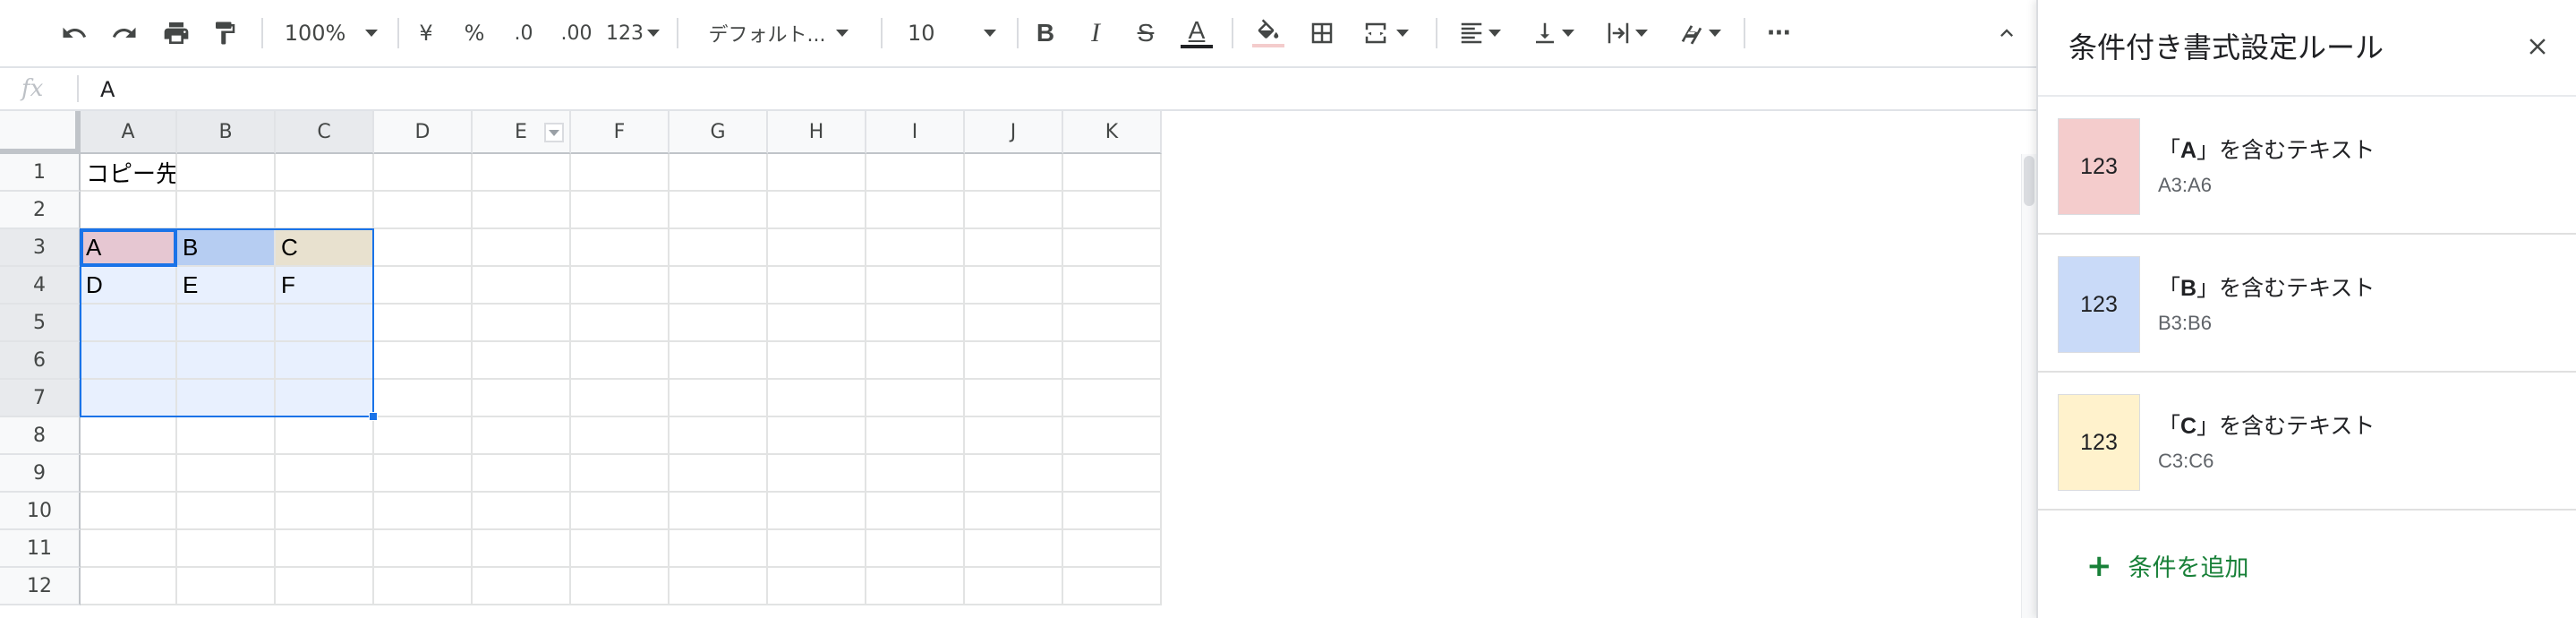 The width and height of the screenshot is (2576, 618). I want to click on fill-handle, so click(373, 416).